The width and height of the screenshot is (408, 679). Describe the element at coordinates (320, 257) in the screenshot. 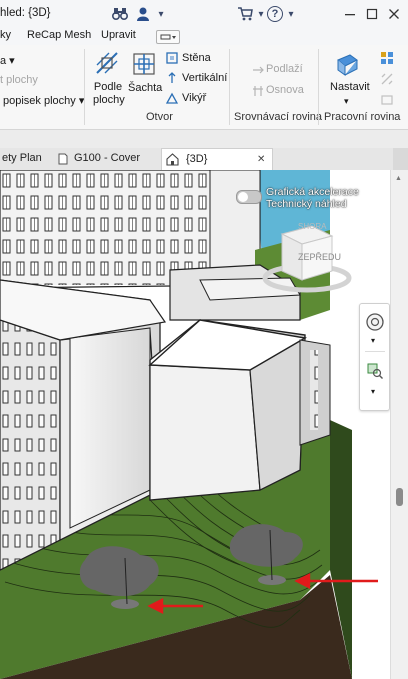

I see `viewcube-front-label: ZEPŘEDU` at that location.